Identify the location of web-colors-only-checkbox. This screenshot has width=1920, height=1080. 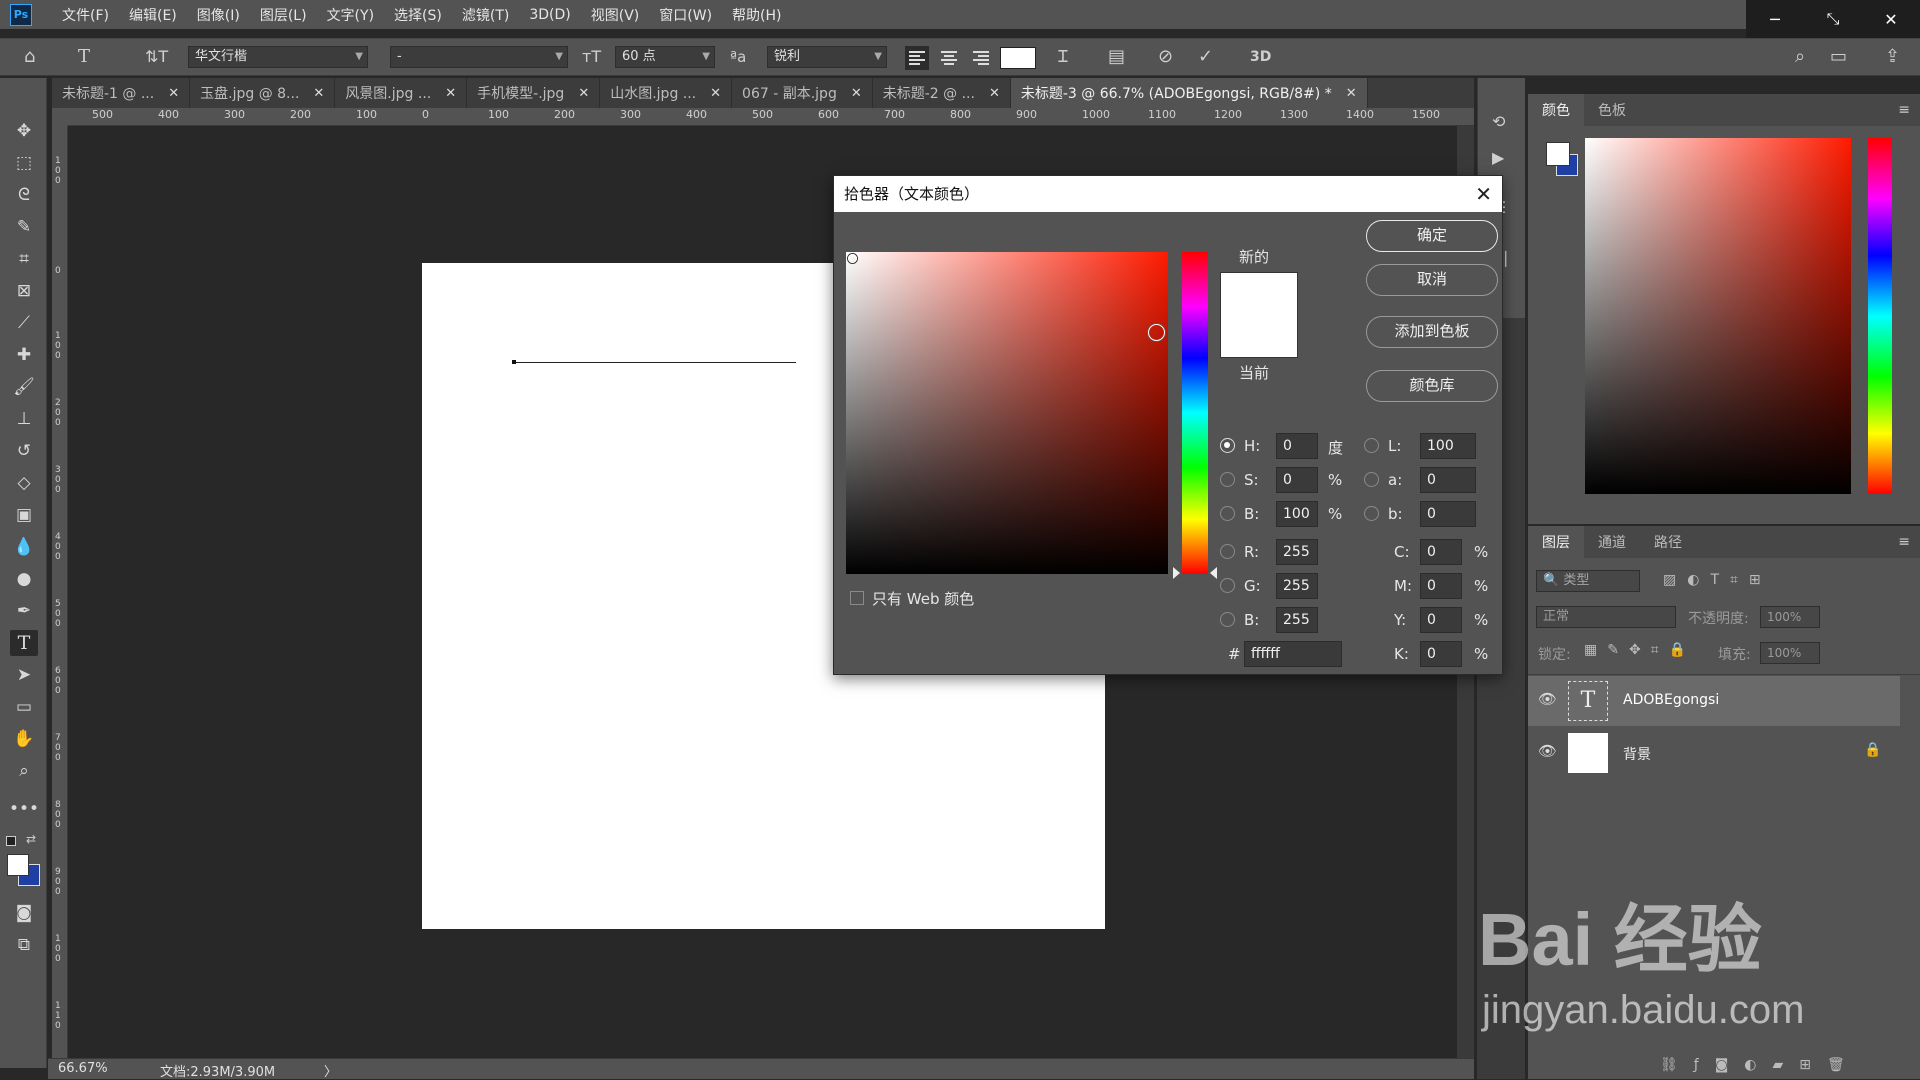
(857, 598).